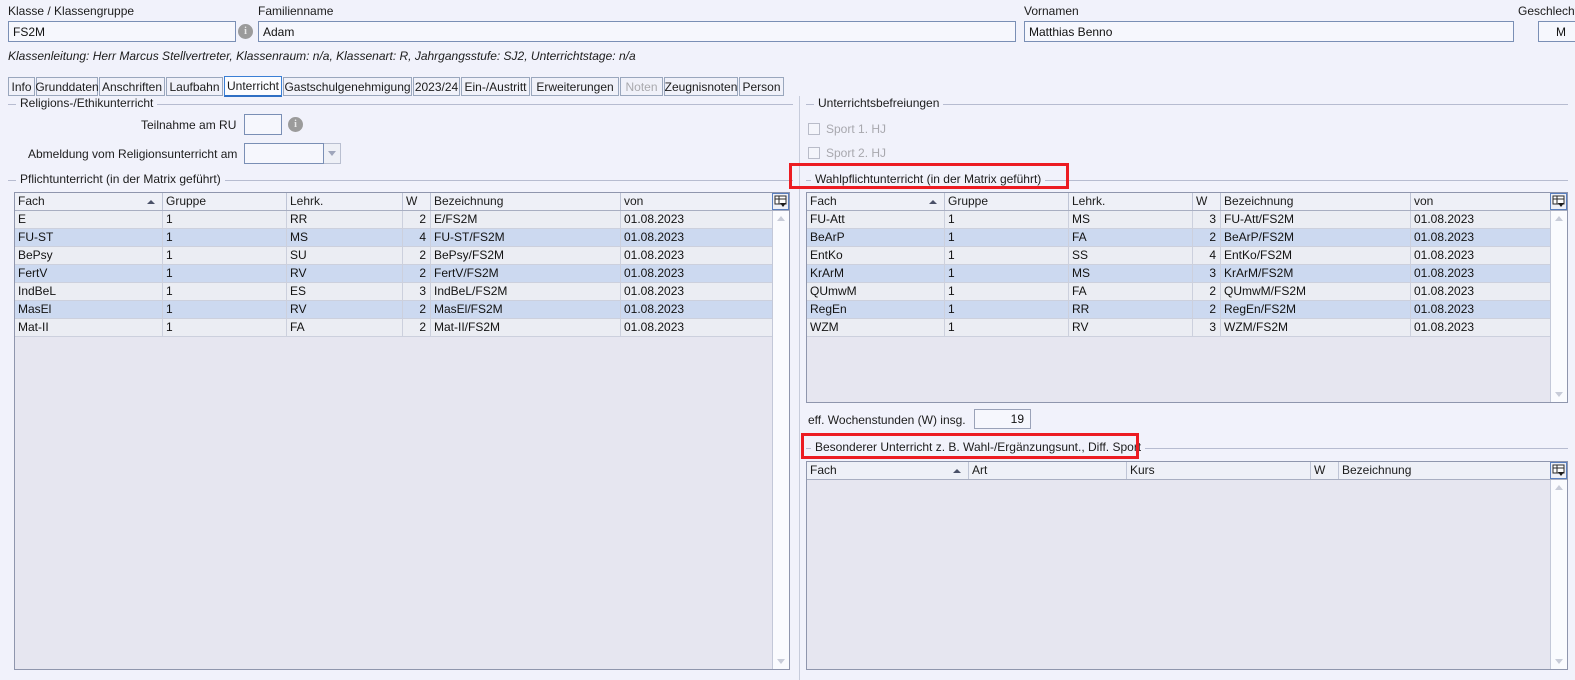  I want to click on checkbox-sport-2hj: Sport 2. HJ, so click(847, 153).